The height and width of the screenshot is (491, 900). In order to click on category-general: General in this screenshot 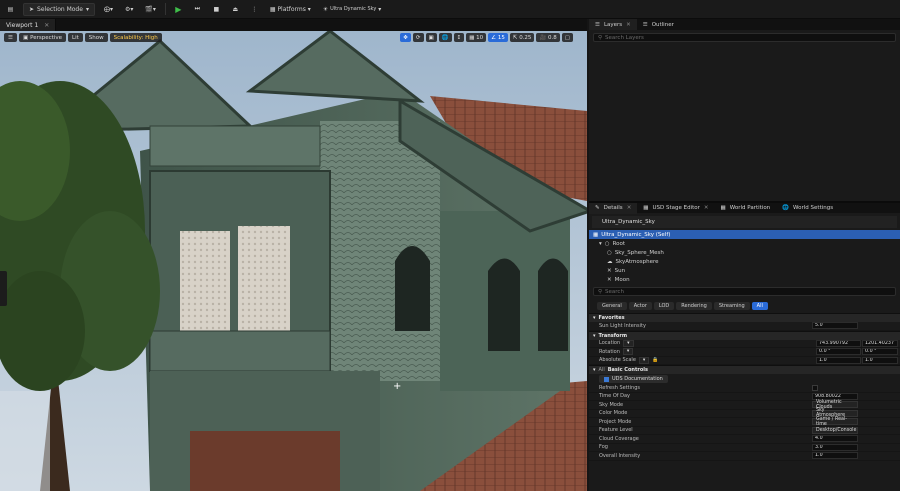, I will do `click(612, 306)`.